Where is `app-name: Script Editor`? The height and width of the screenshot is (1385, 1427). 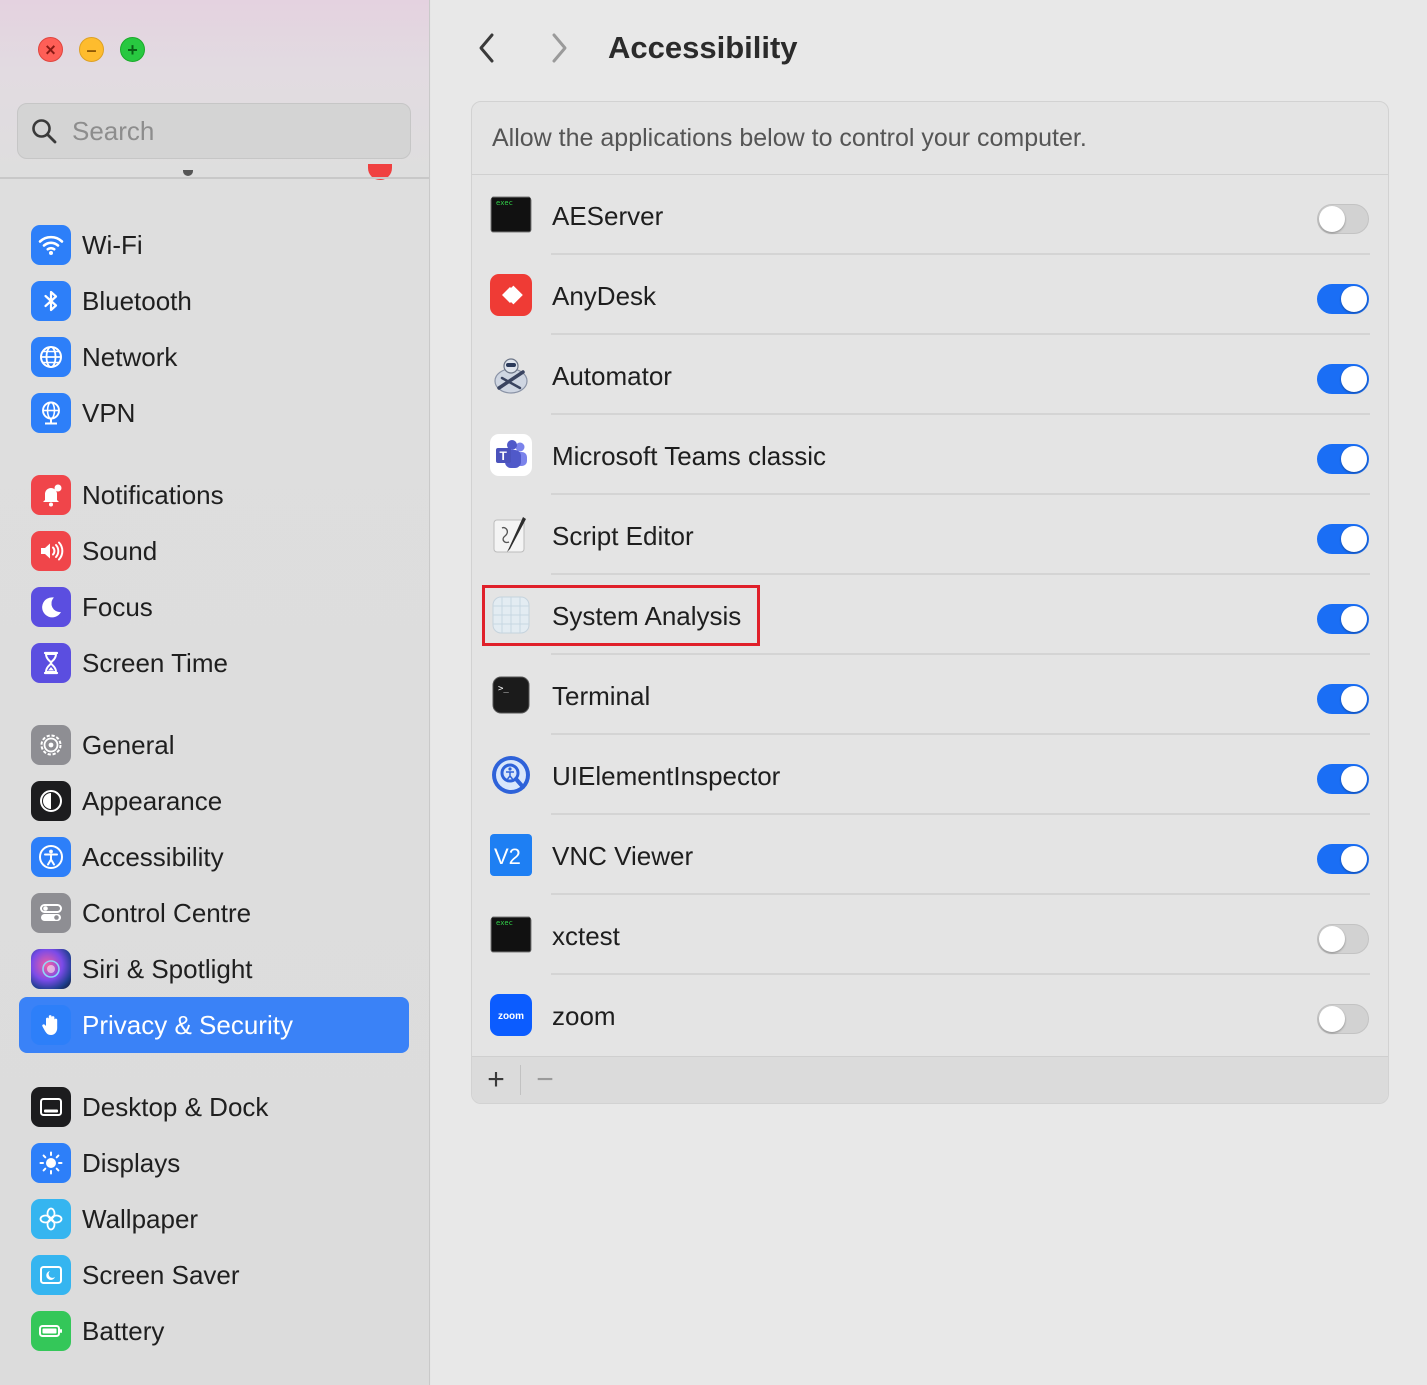
app-name: Script Editor is located at coordinates (623, 536).